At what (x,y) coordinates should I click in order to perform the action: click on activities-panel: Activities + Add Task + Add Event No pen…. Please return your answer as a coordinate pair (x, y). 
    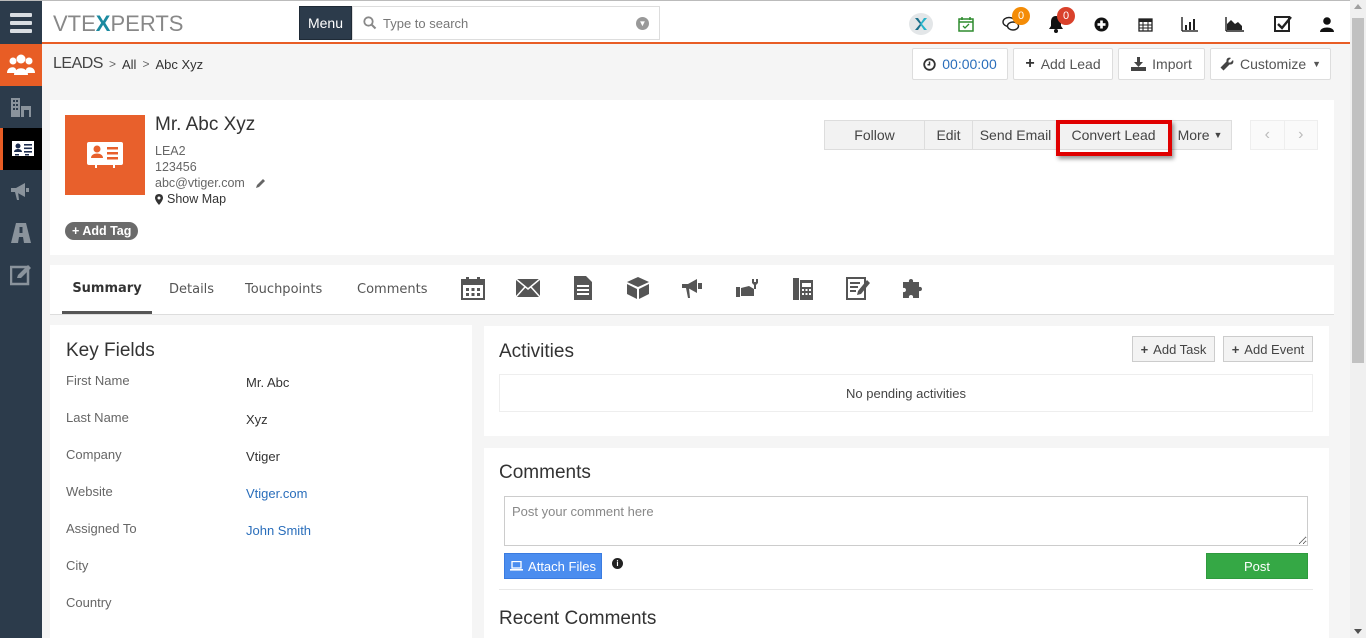
    Looking at the image, I should click on (906, 381).